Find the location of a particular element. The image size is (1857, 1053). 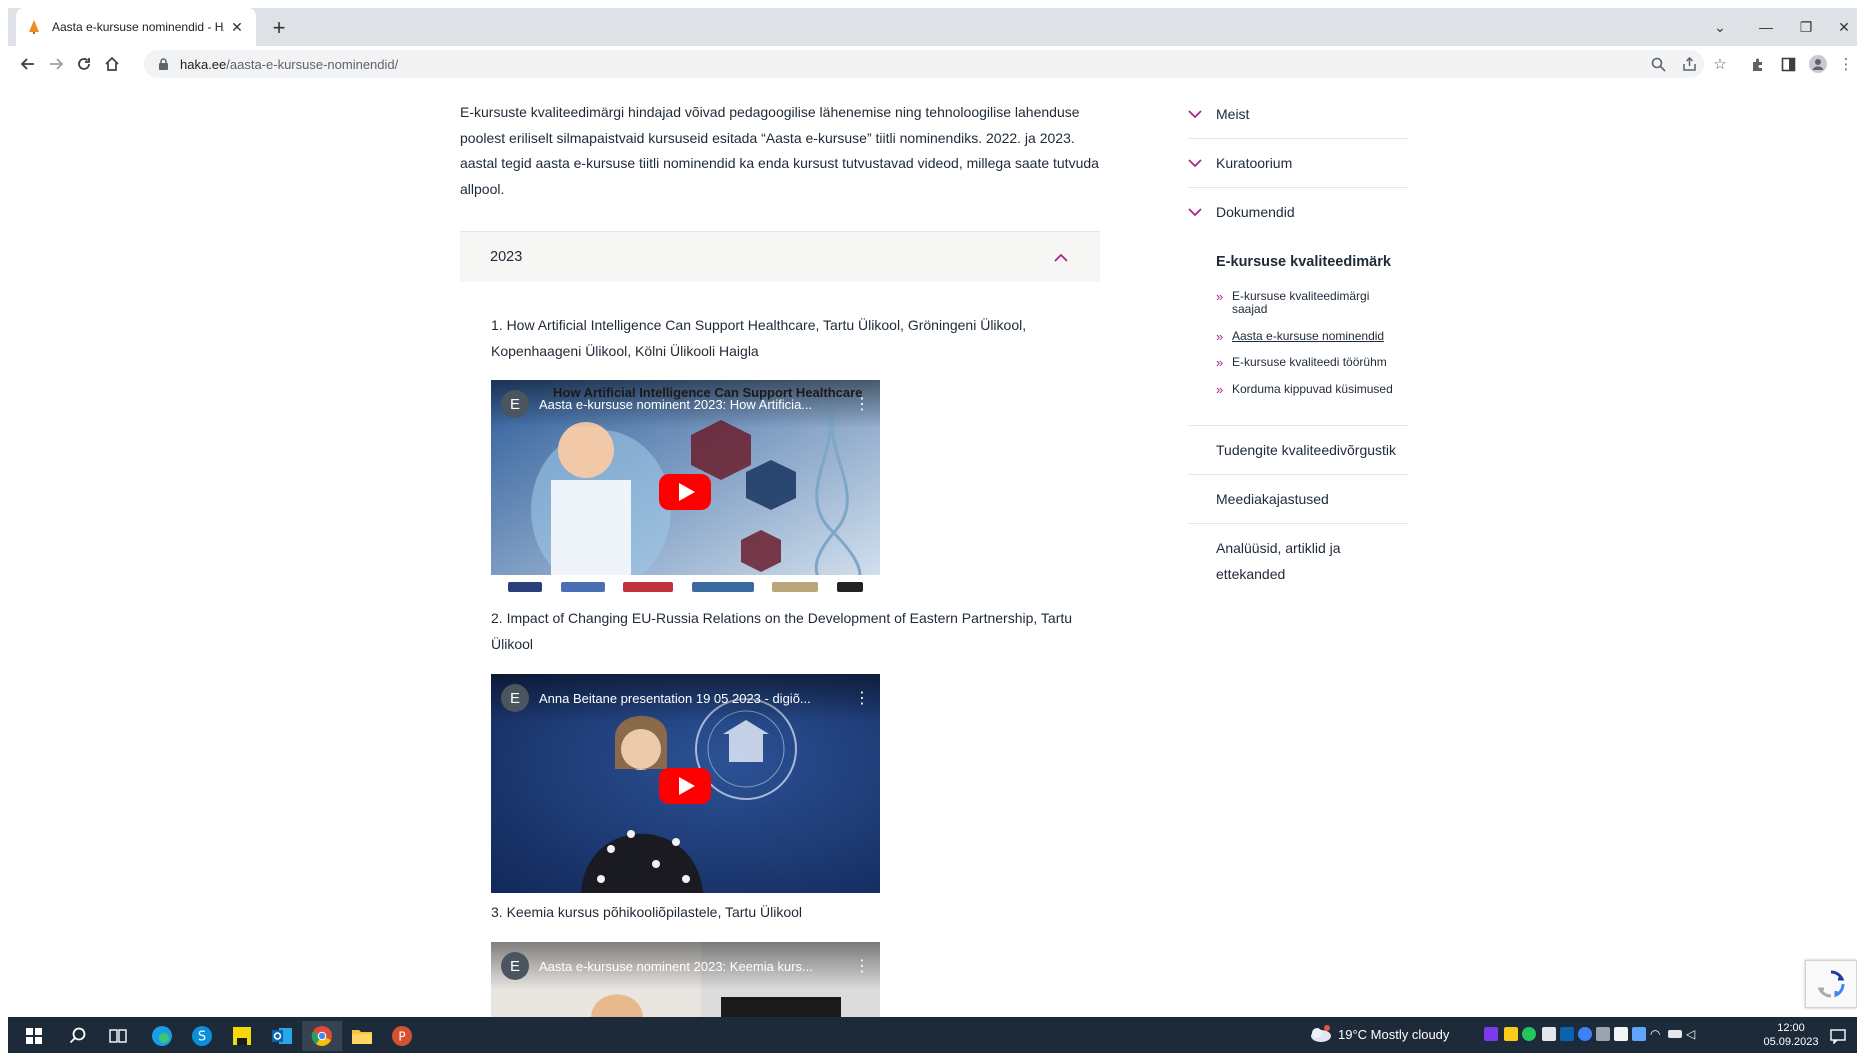

weather-text: 19°C Mostly cloudy is located at coordinates (1394, 1034).